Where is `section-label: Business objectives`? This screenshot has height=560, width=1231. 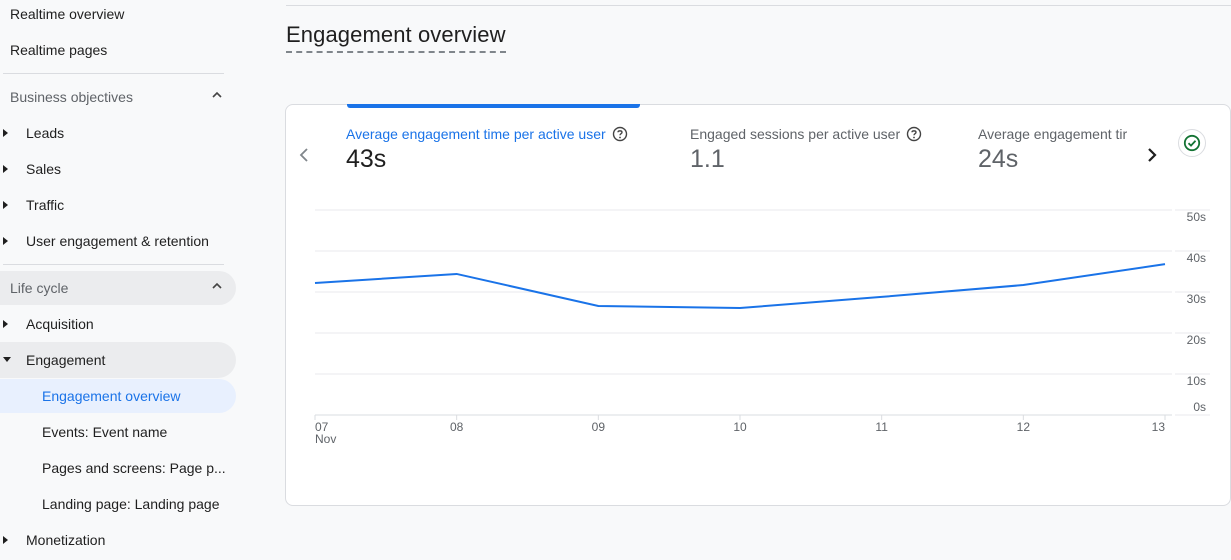
section-label: Business objectives is located at coordinates (71, 97).